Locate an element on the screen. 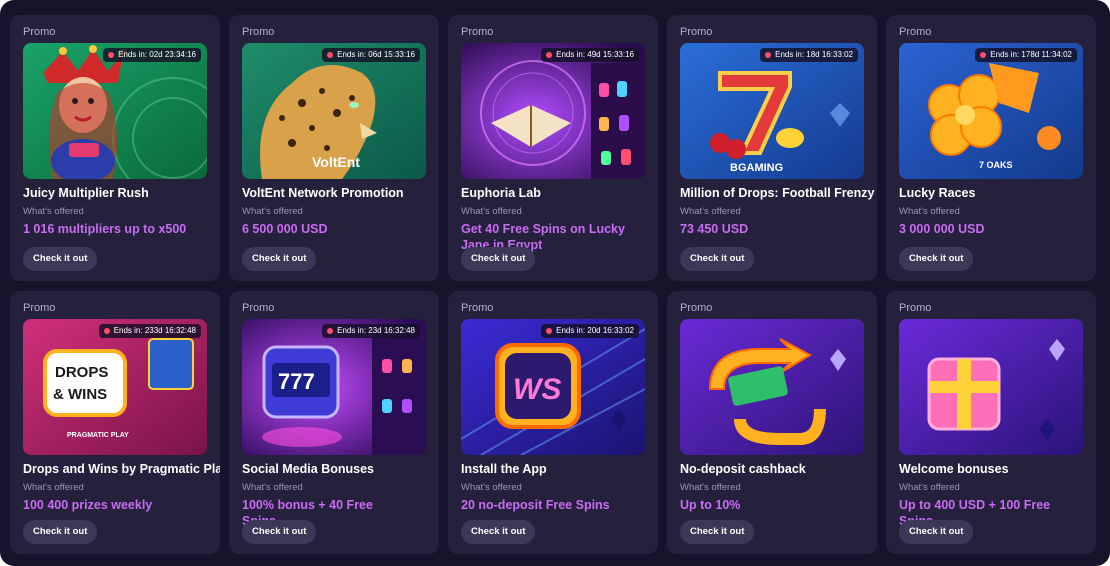  countdown-badge: Ends in: 178d 11:34:02 is located at coordinates (1026, 55).